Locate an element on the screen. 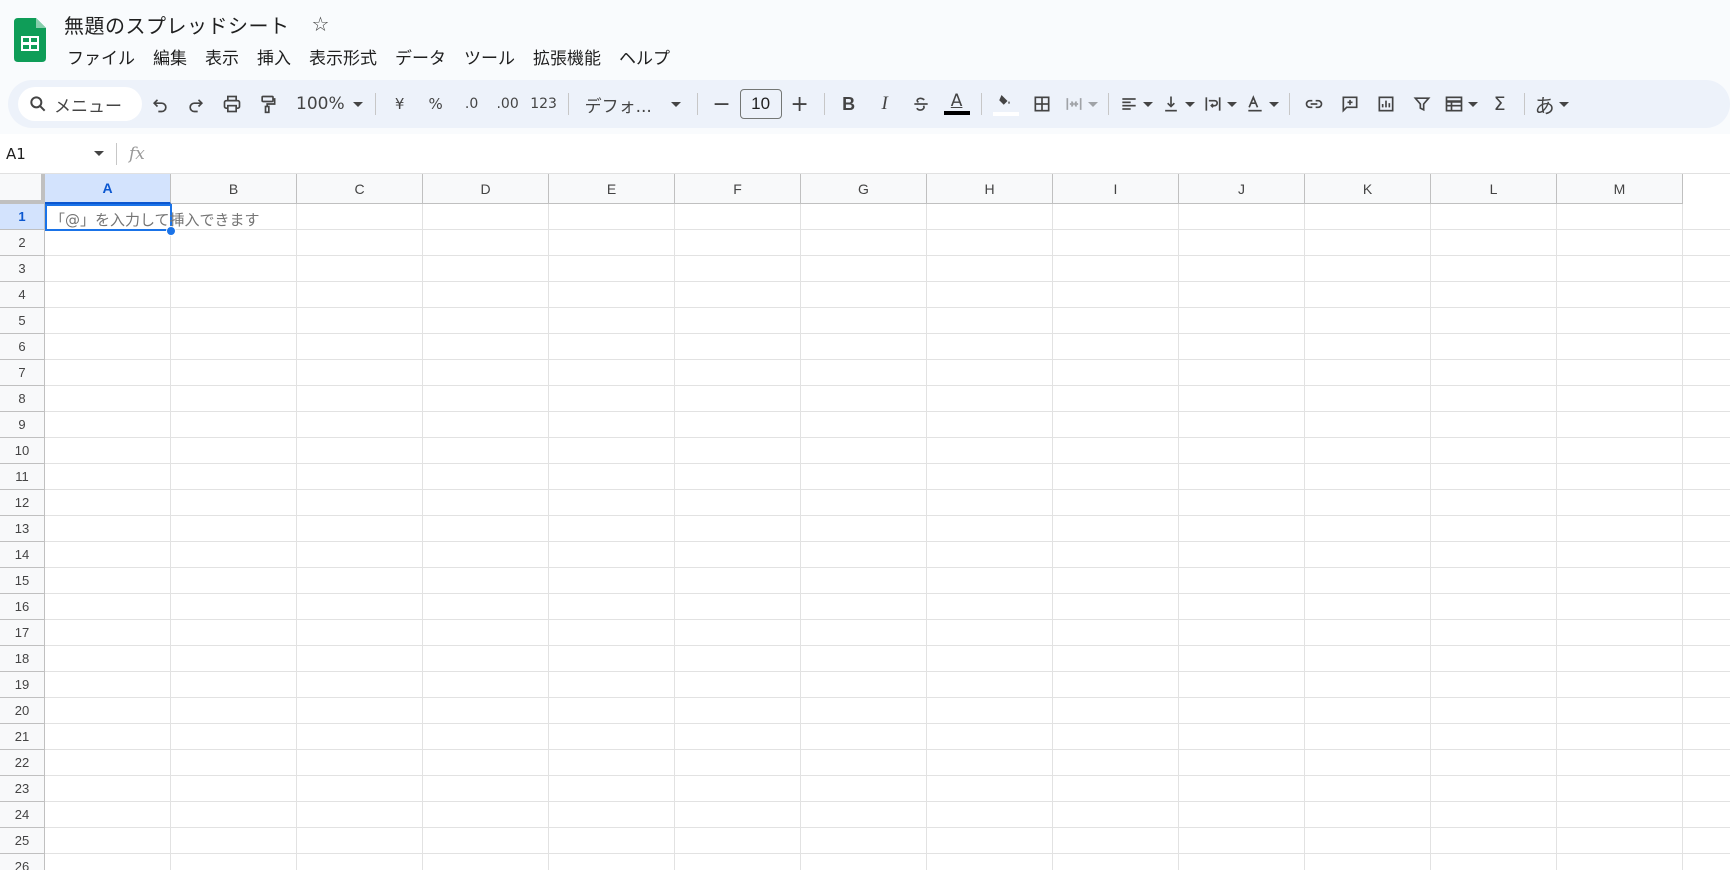 This screenshot has width=1730, height=870. document-title: 無題のスプレッドシート is located at coordinates (177, 24).